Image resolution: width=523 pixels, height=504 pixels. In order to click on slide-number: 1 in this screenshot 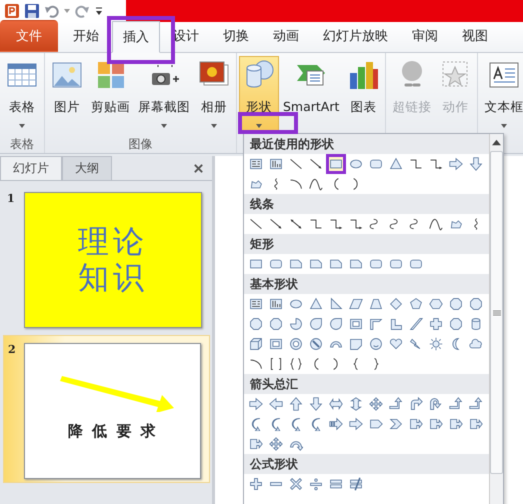, I will do `click(11, 198)`.